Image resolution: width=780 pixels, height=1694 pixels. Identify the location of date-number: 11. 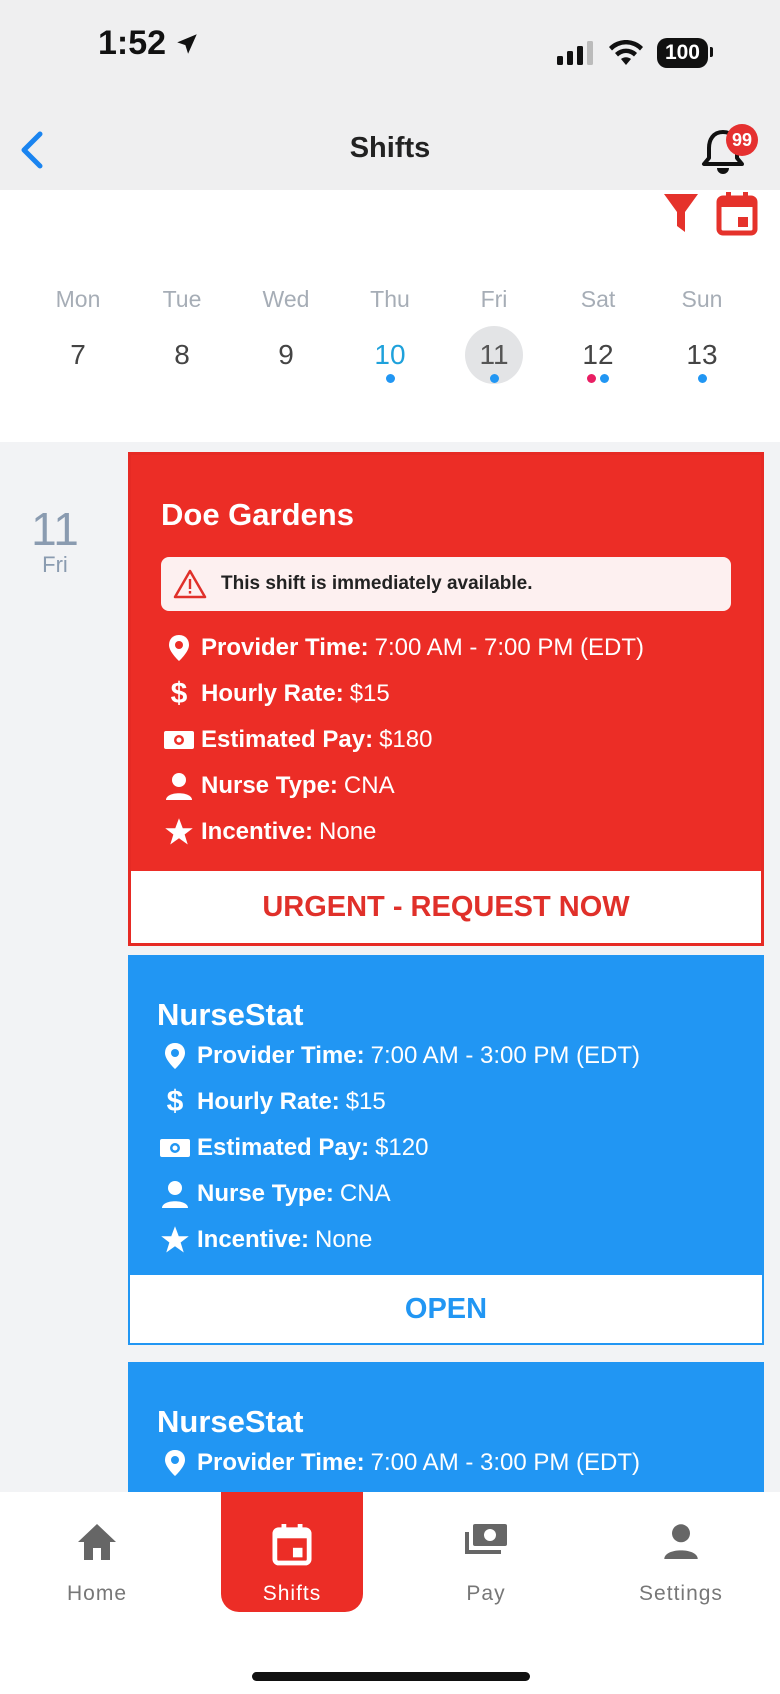
(55, 529).